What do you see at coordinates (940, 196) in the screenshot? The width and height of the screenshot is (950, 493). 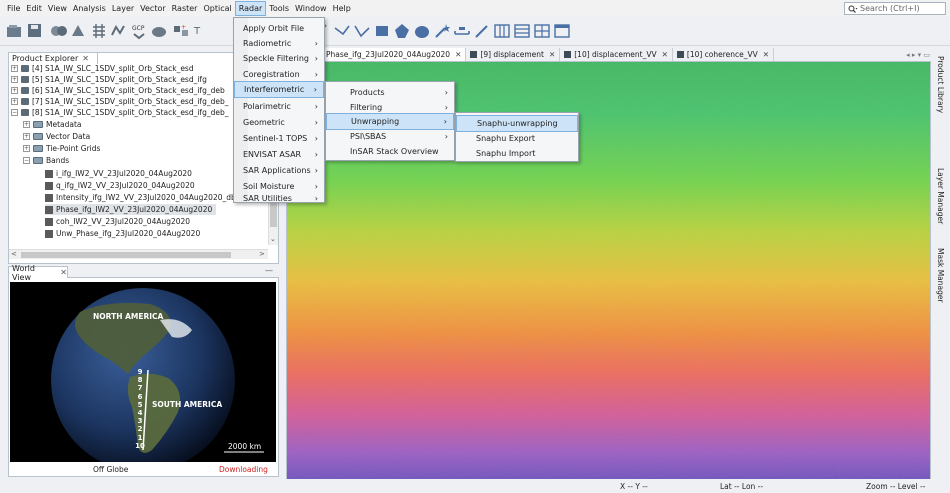 I see `layer-manager-tab: Layer Manager` at bounding box center [940, 196].